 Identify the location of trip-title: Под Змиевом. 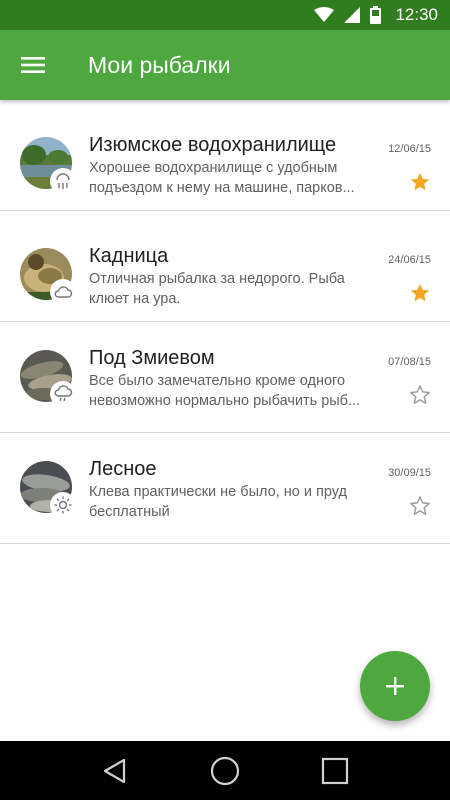
(152, 358).